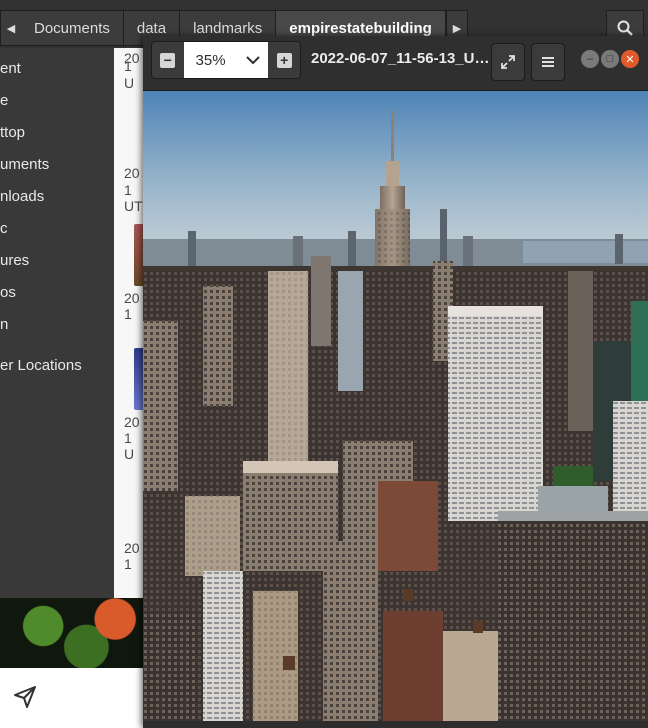 The image size is (648, 728). Describe the element at coordinates (24, 164) in the screenshot. I see `sidebar-item-documents: uments` at that location.